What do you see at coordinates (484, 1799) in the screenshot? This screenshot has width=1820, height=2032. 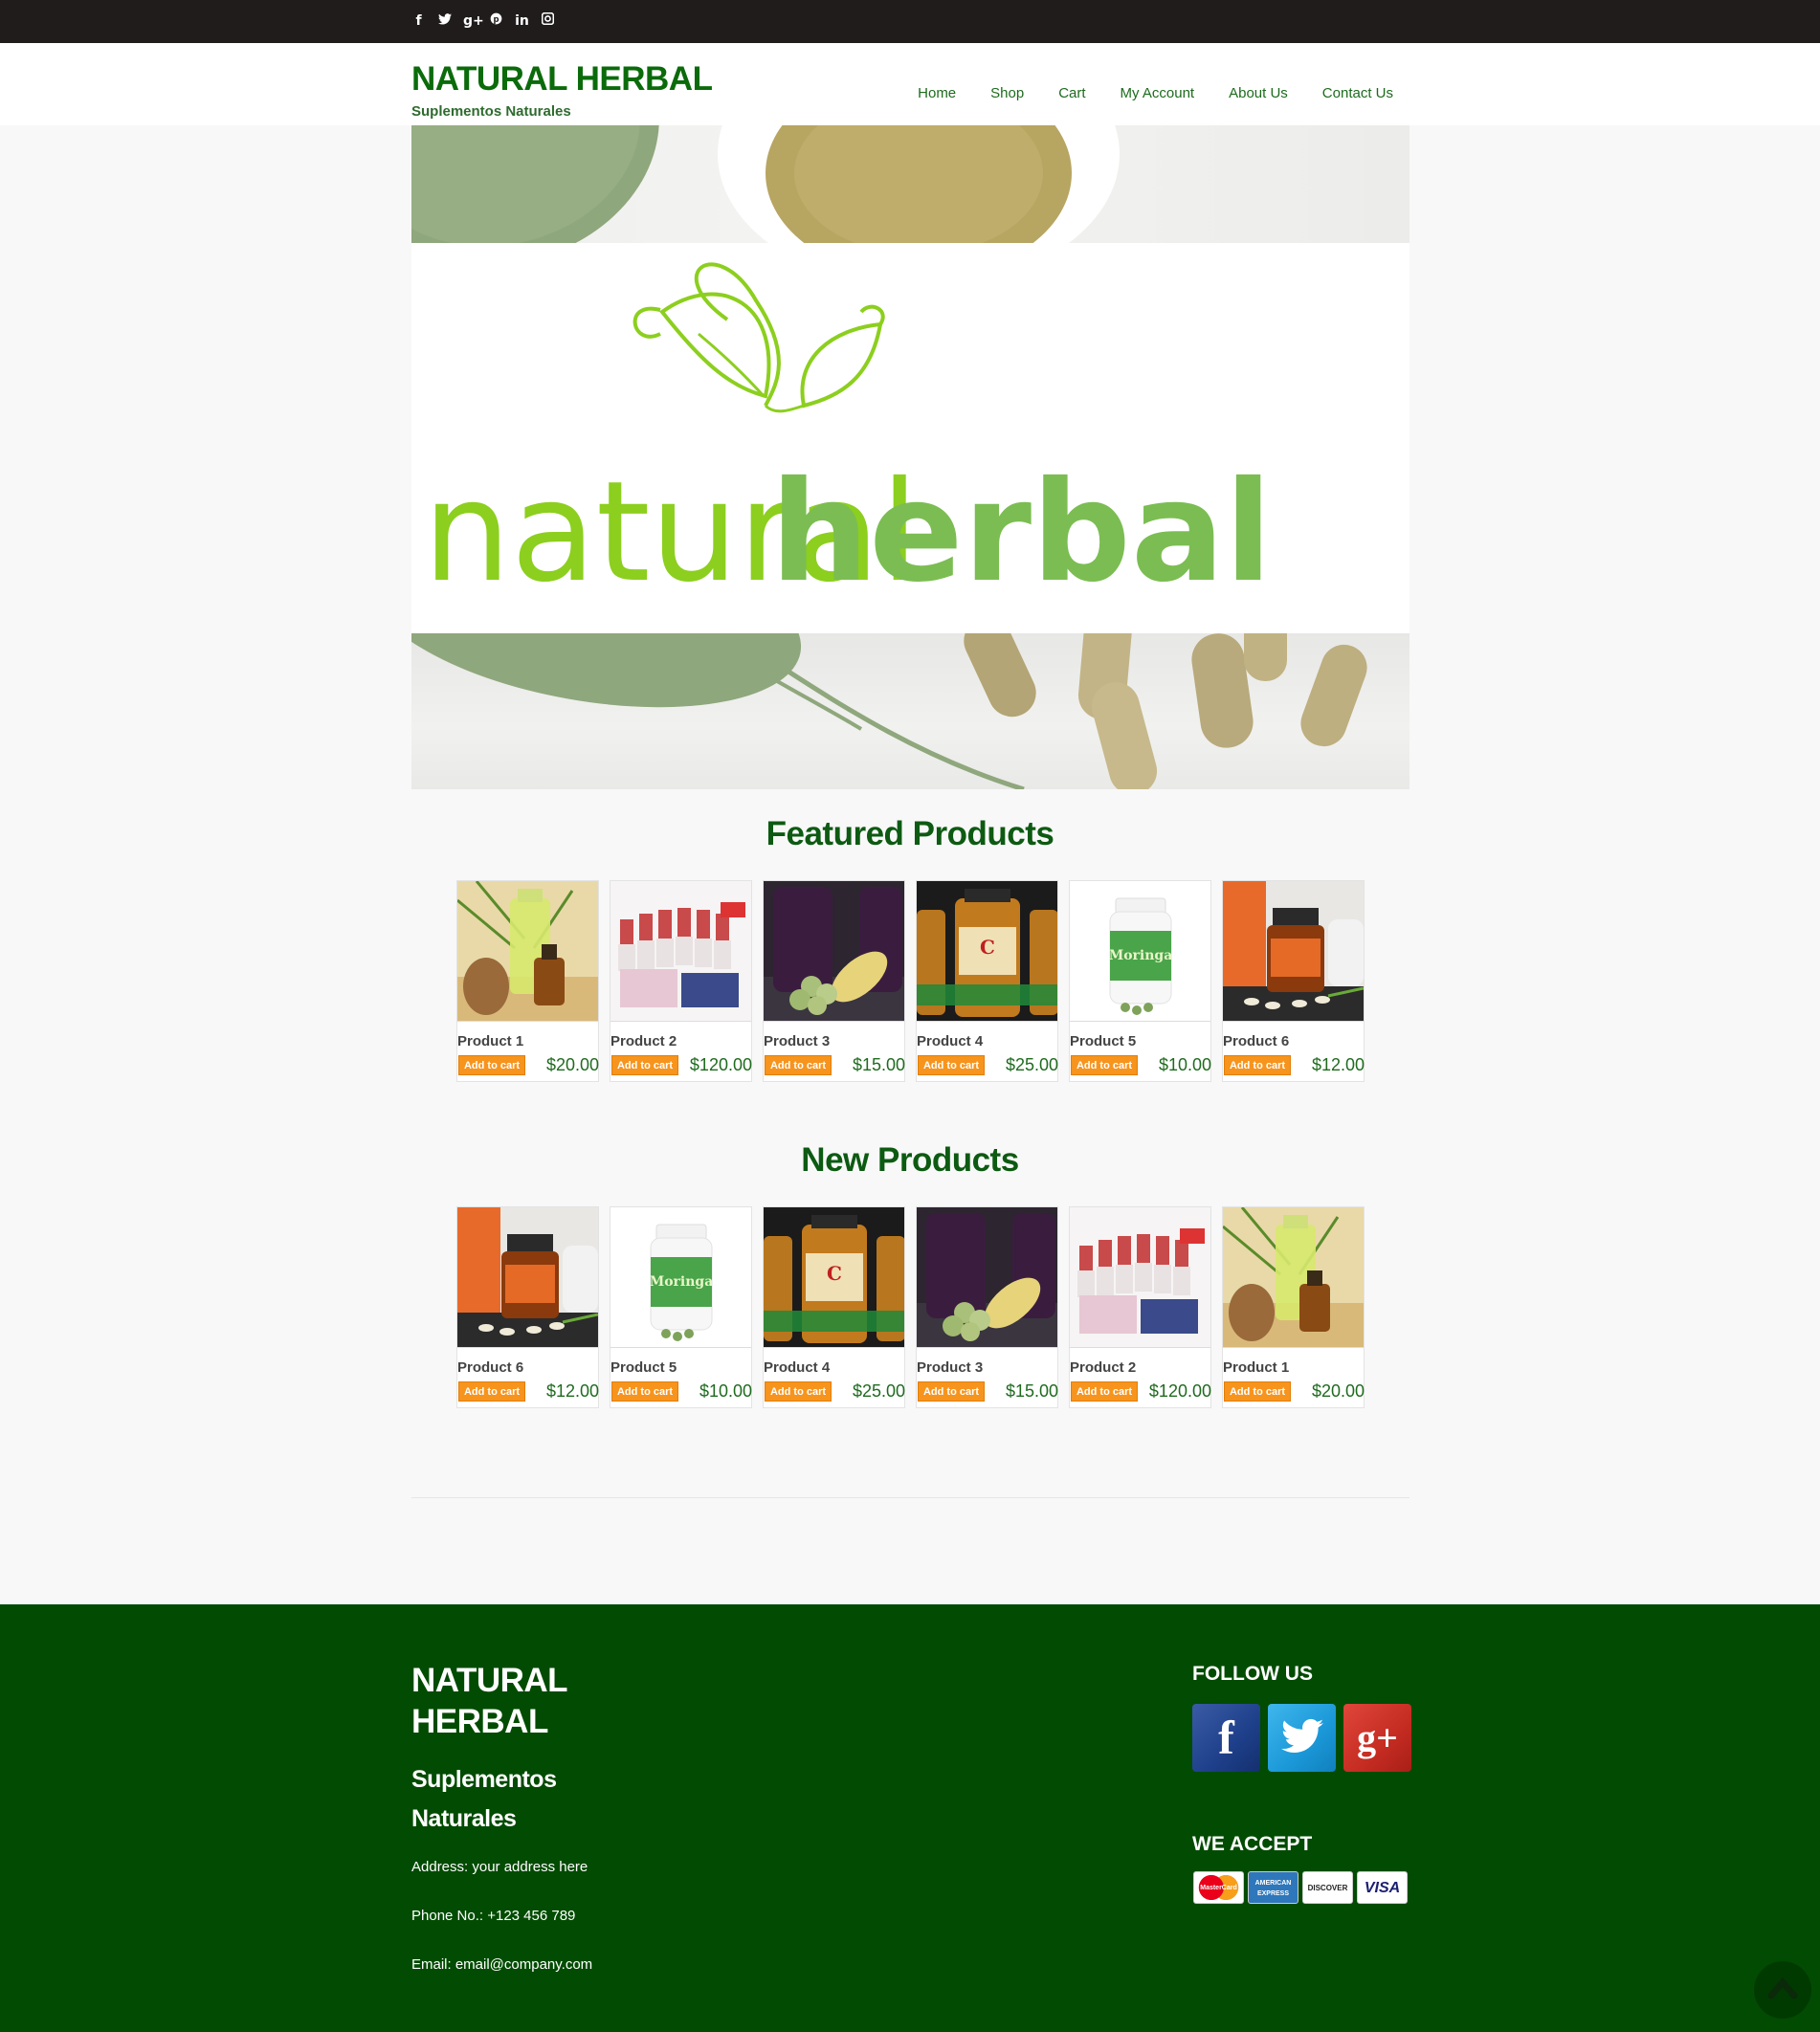 I see `footer-tagline: Suplementos Naturales` at bounding box center [484, 1799].